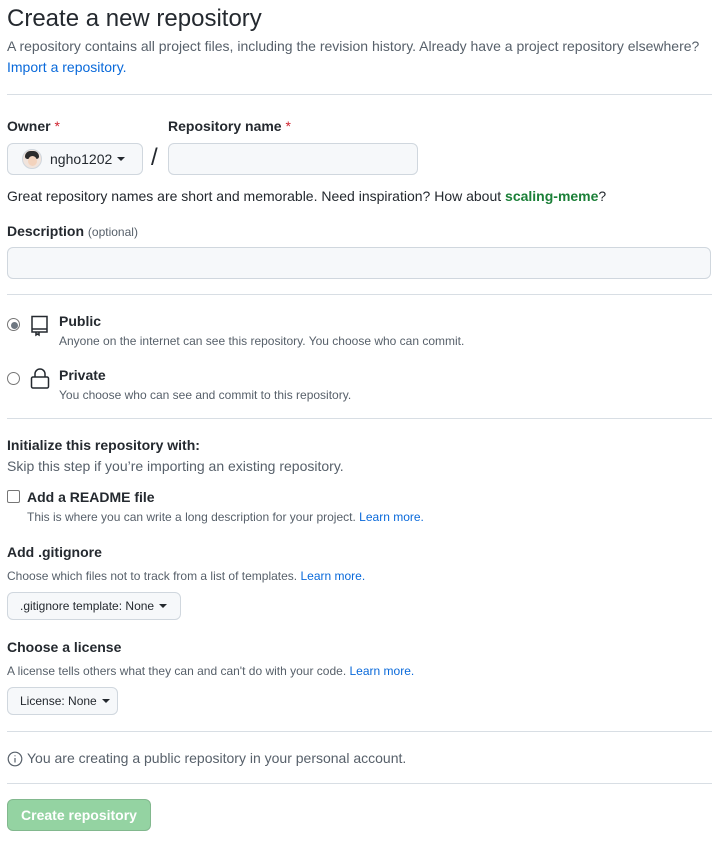  I want to click on repository-name-input, so click(293, 159).